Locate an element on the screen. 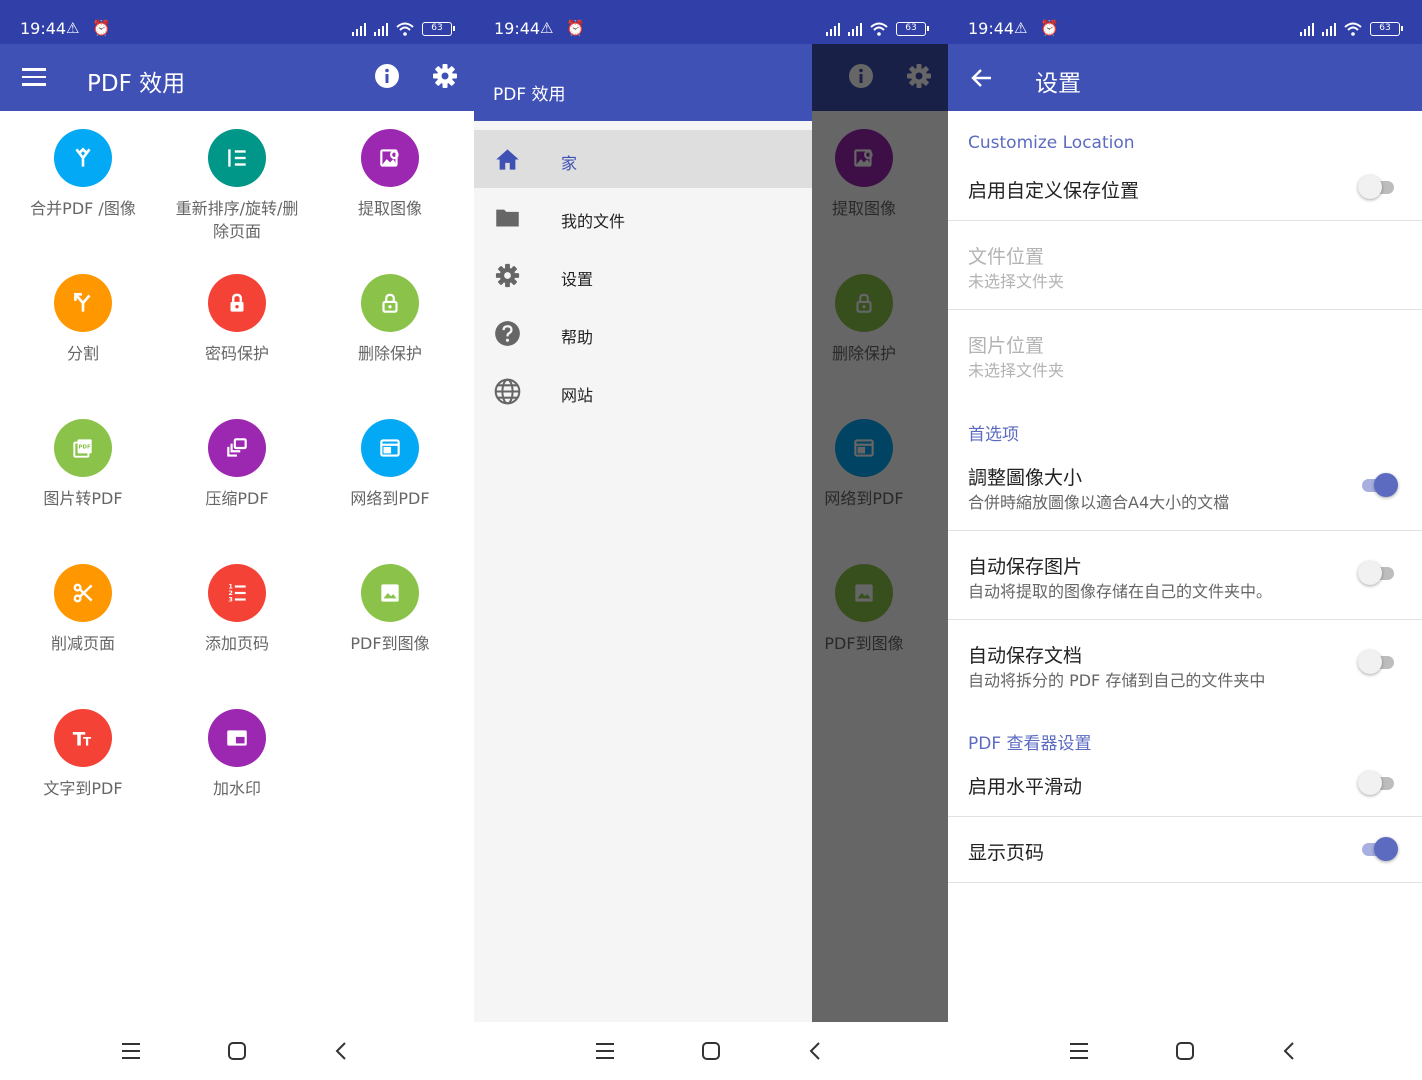 Image resolution: width=1422 pixels, height=1080 pixels. tool-tile-lock: 密码保护 is located at coordinates (237, 319).